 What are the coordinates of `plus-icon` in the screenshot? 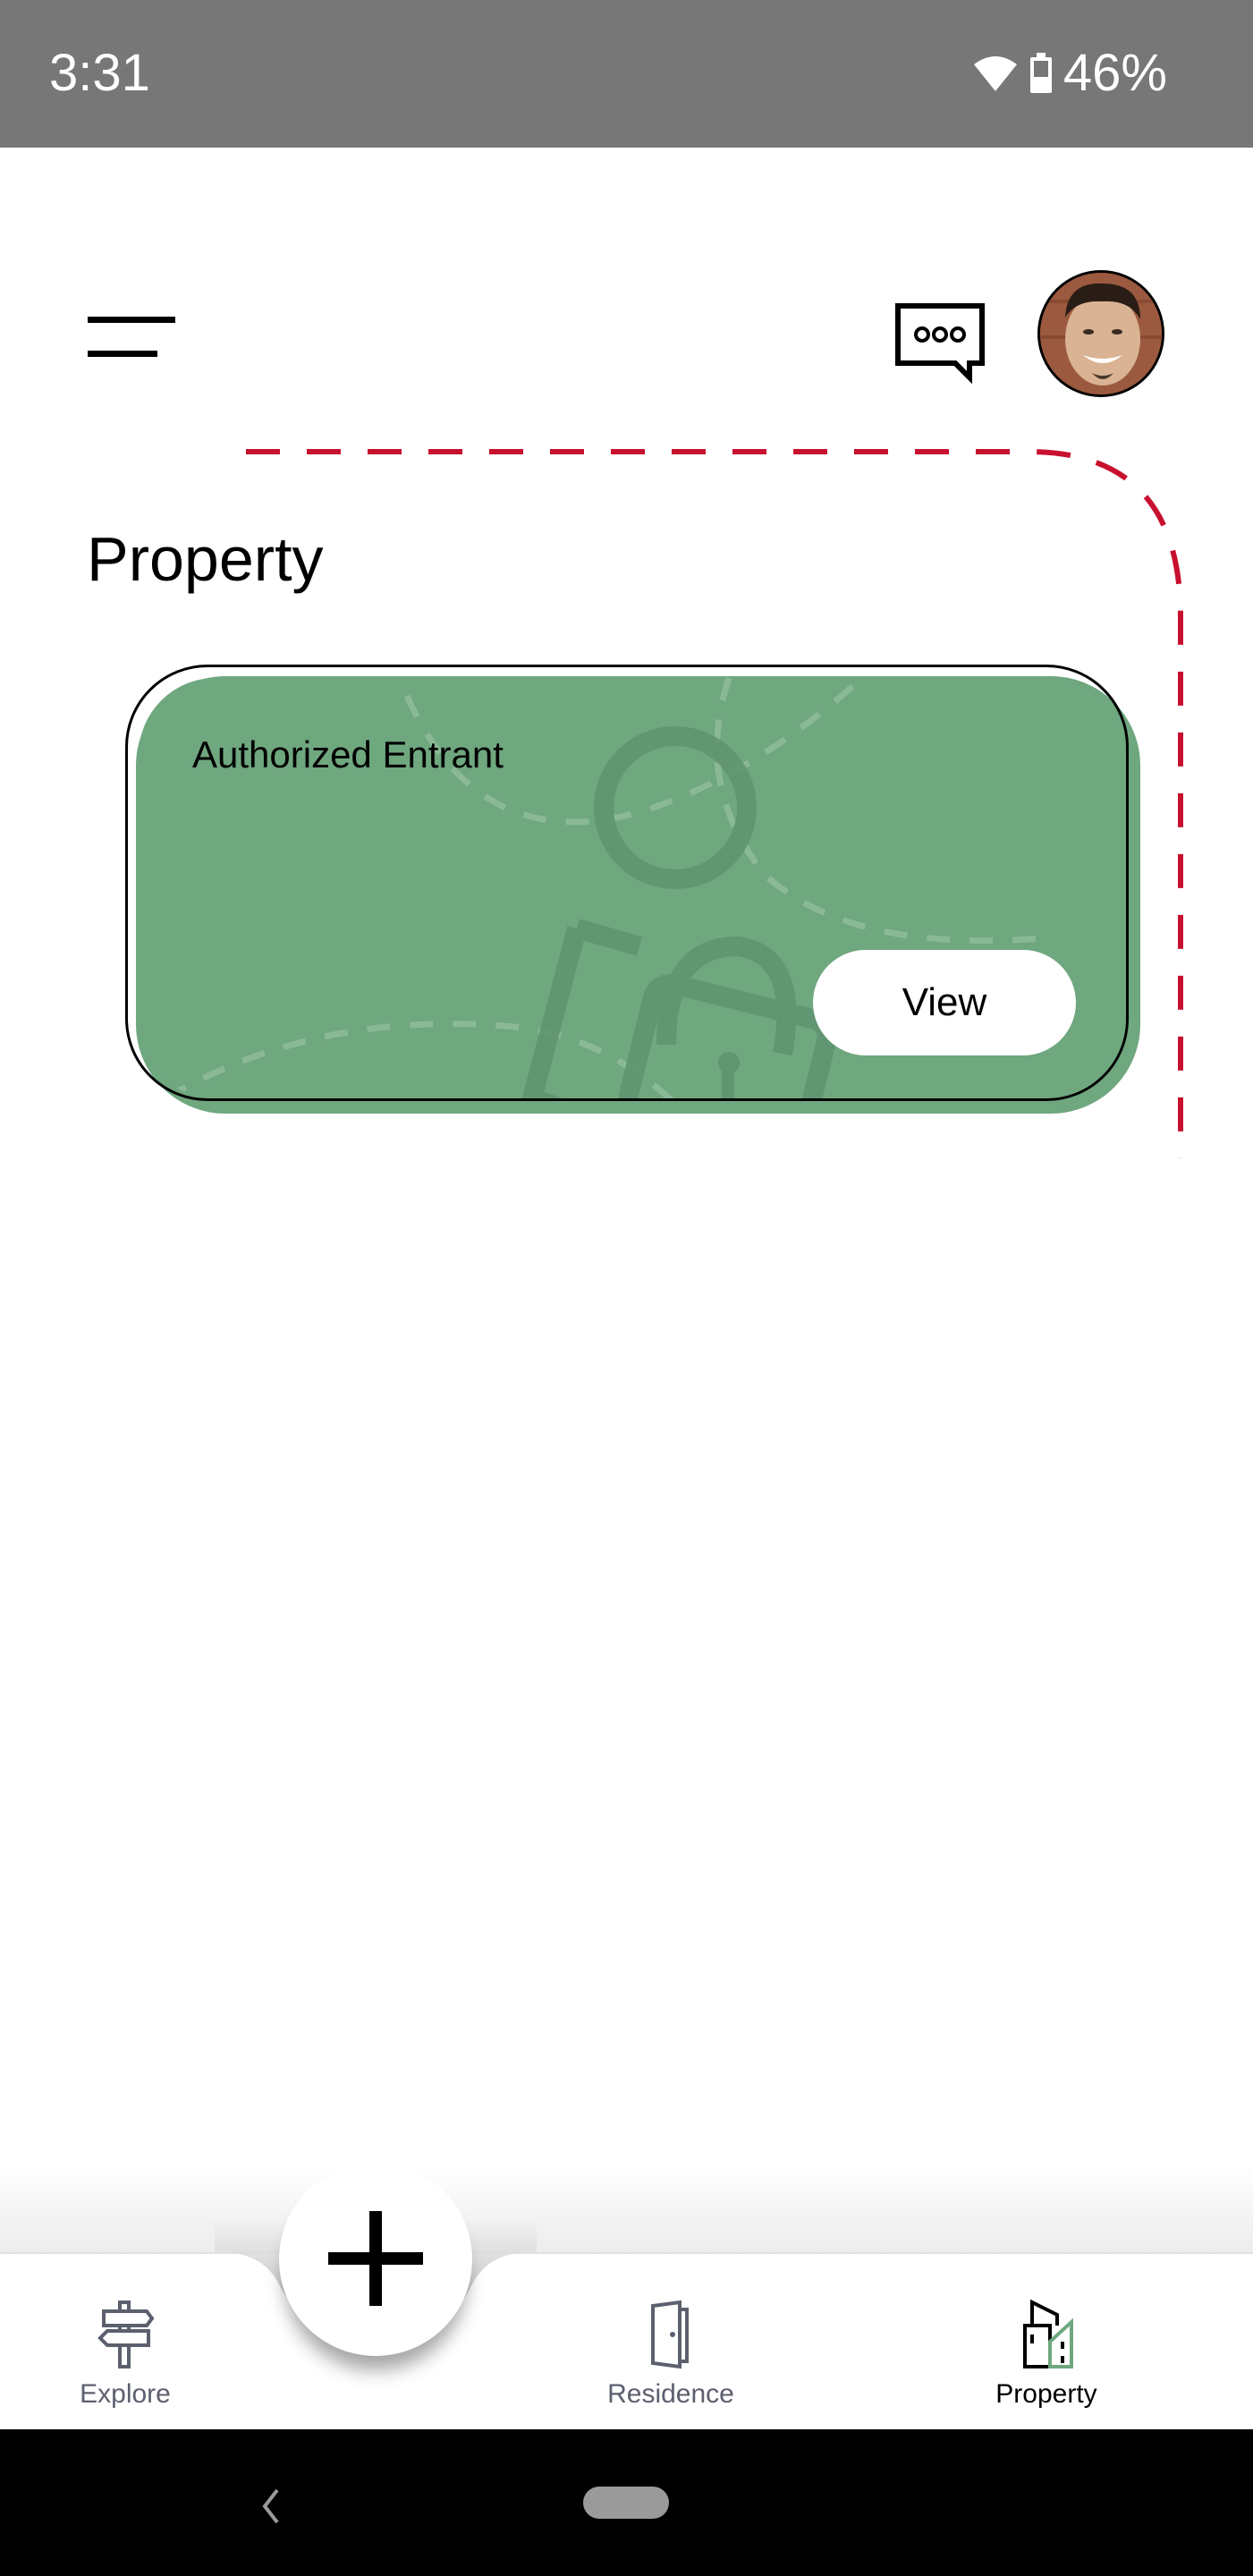 It's located at (375, 2258).